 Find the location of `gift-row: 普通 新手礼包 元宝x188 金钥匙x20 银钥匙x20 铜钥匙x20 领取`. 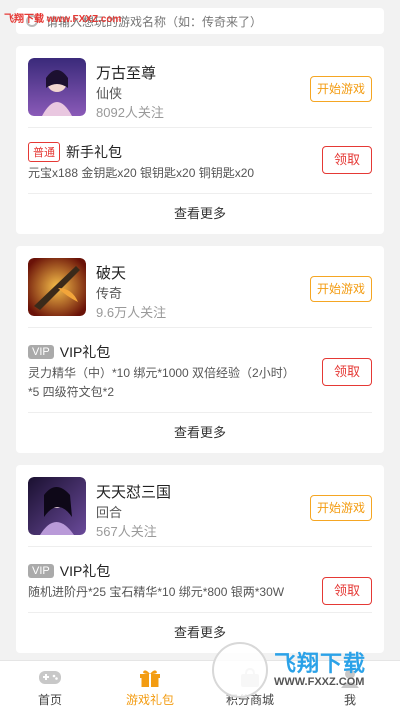

gift-row: 普通 新手礼包 元宝x188 金钥匙x20 银钥匙x20 铜钥匙x20 领取 is located at coordinates (200, 161).